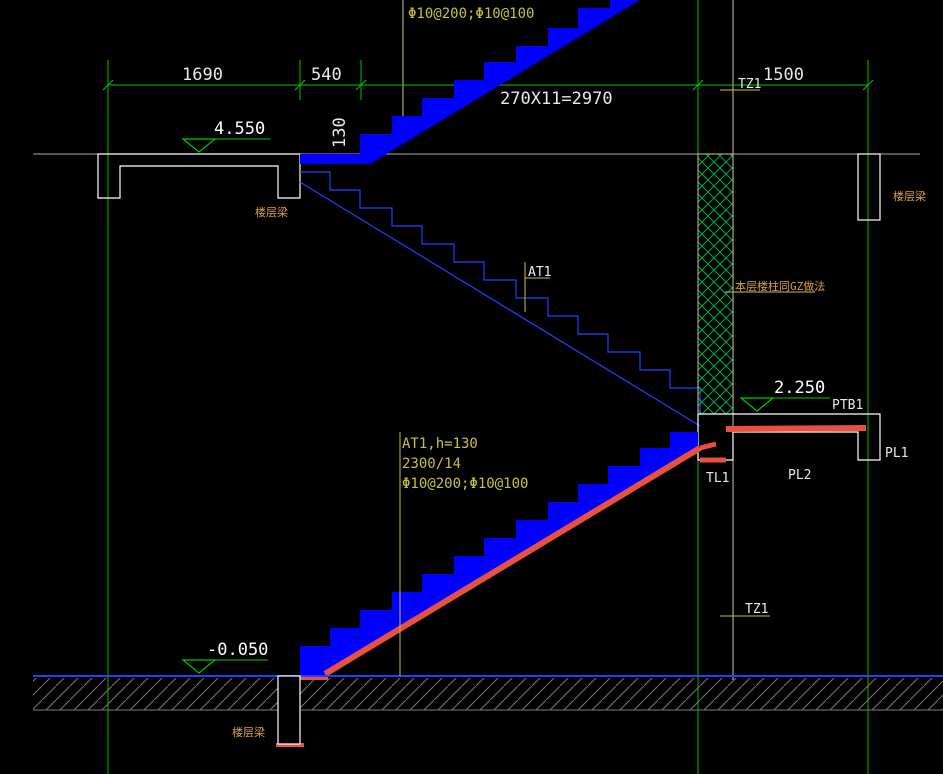 This screenshot has width=943, height=774. I want to click on floor-beam-bottom-label: 楼层梁, so click(248, 732).